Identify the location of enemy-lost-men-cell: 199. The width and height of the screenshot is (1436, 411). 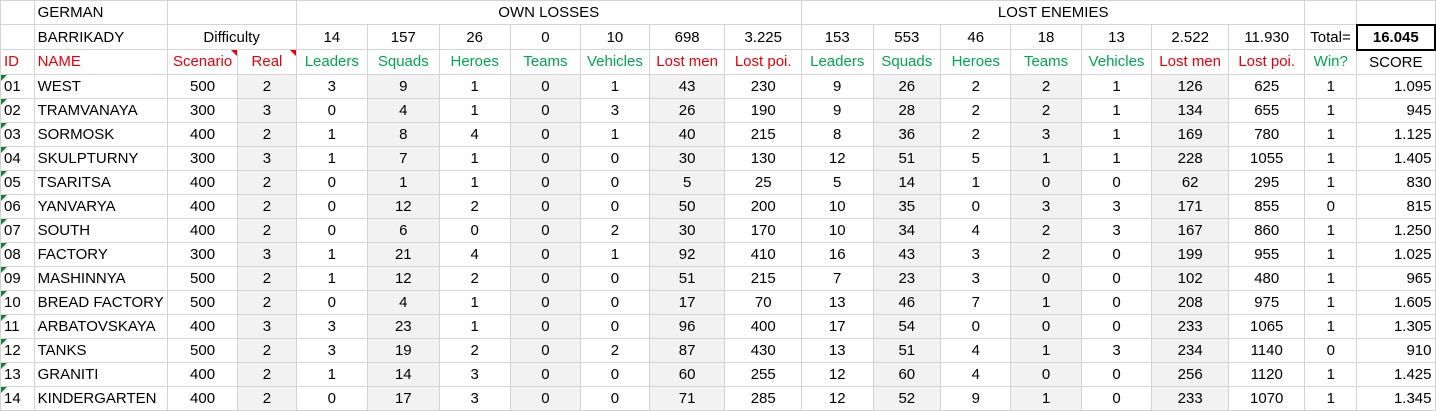
(1190, 254).